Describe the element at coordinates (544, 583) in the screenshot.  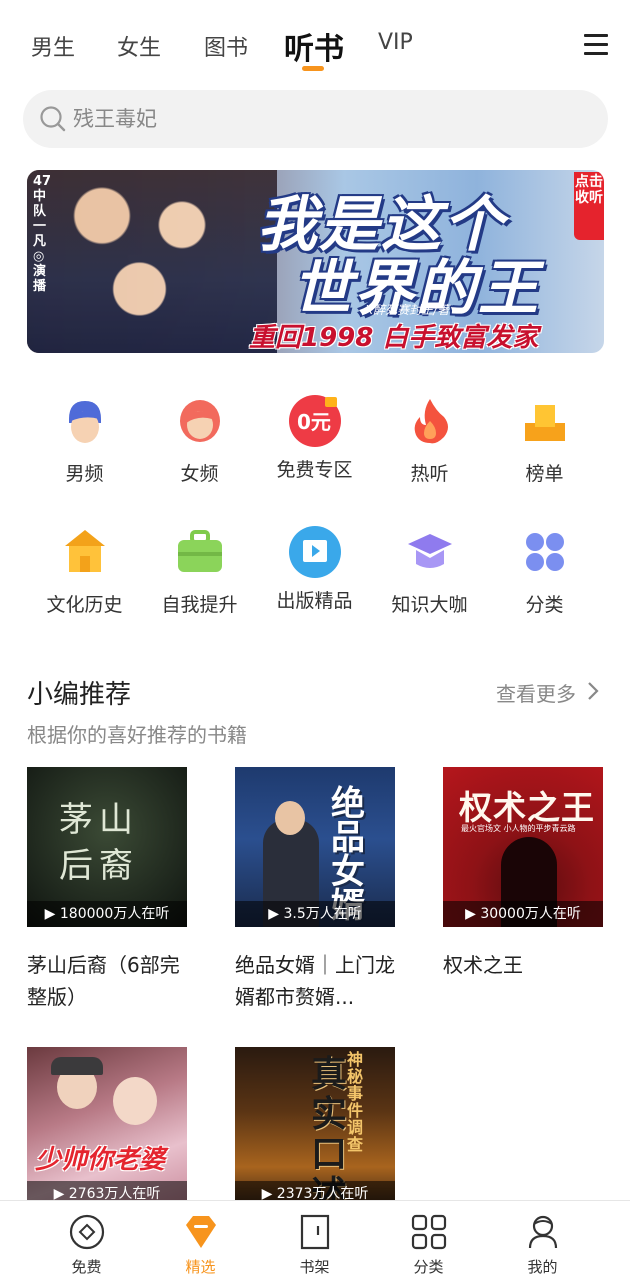
I see `category-all: 分类` at that location.